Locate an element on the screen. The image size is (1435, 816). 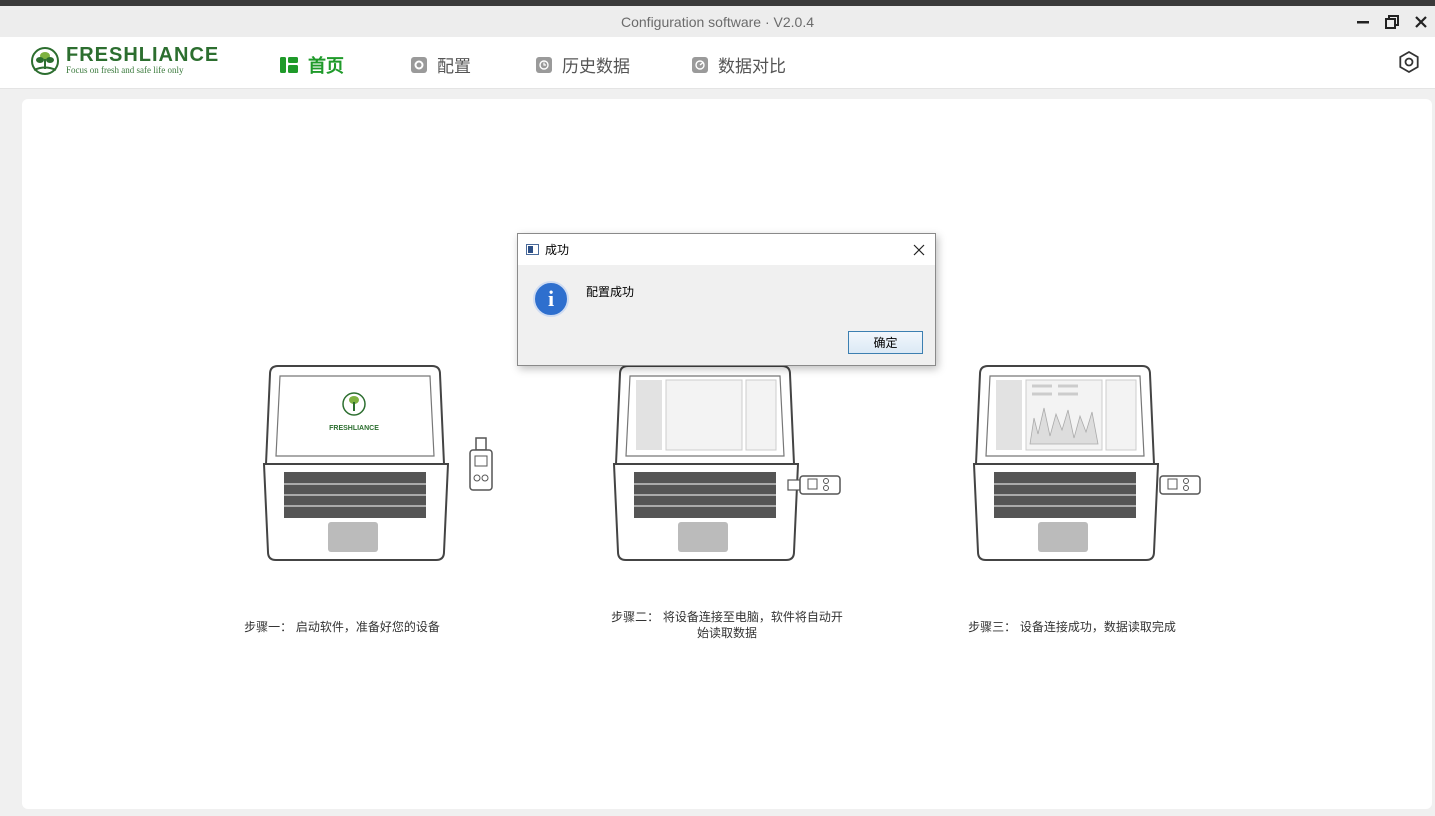
restore-button is located at coordinates (1391, 21).